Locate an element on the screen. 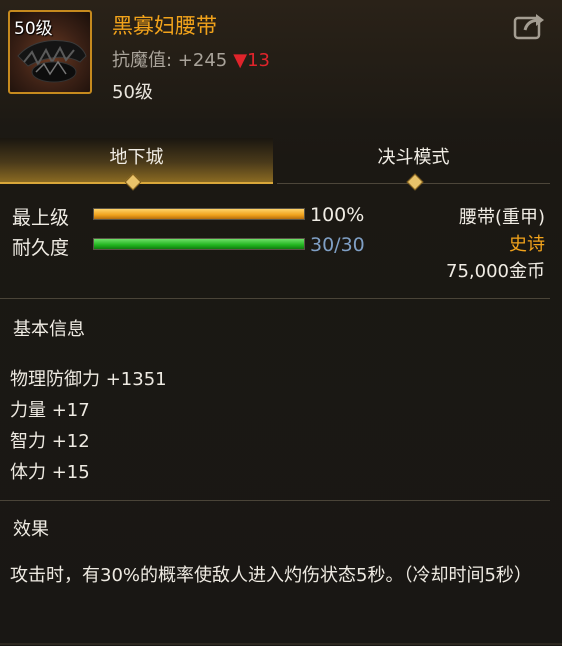  resist-decrease: ▼13 is located at coordinates (251, 60).